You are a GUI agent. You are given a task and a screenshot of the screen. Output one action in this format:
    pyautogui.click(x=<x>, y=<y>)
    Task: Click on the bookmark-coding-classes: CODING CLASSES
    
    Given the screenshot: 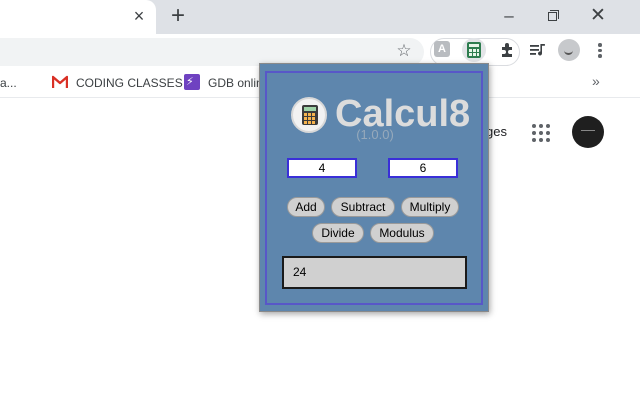 What is the action you would take?
    pyautogui.click(x=129, y=83)
    